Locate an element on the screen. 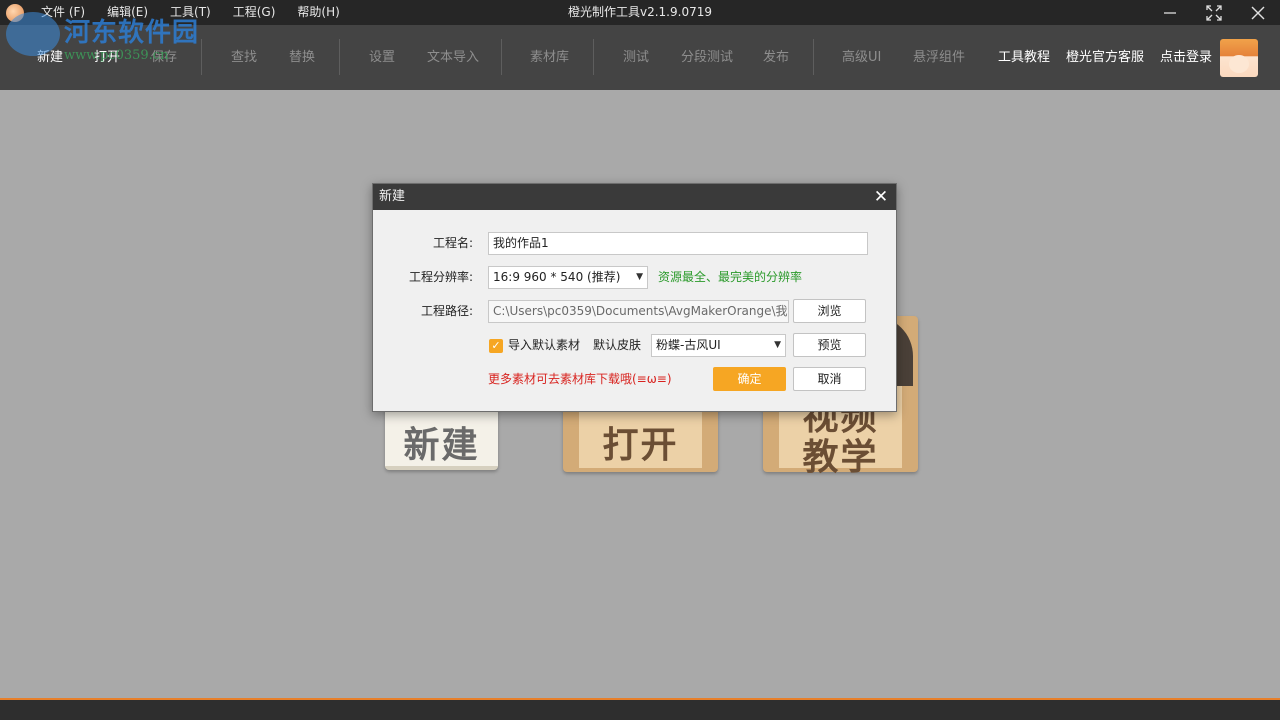 The height and width of the screenshot is (720, 1280). toolbar-login: 点击登录 is located at coordinates (1186, 57).